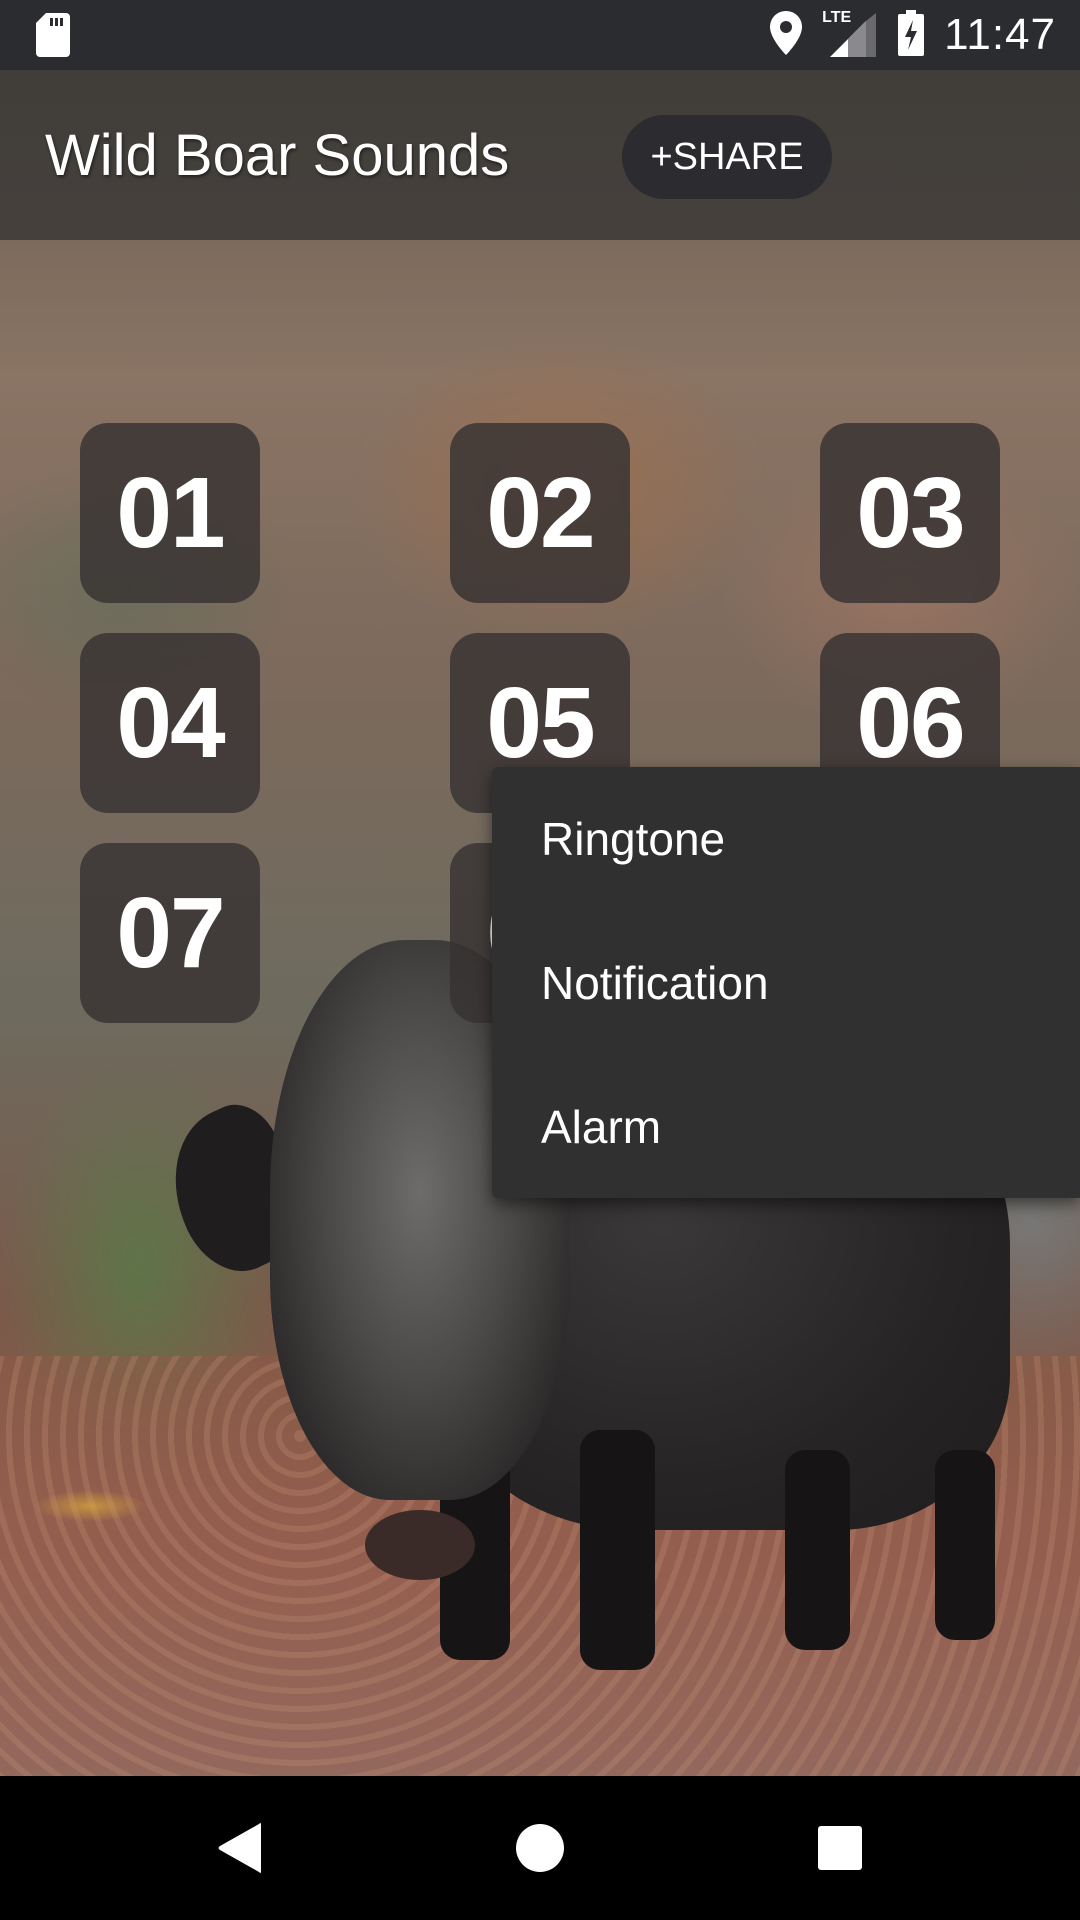  What do you see at coordinates (170, 513) in the screenshot?
I see `sound-button-01: 01` at bounding box center [170, 513].